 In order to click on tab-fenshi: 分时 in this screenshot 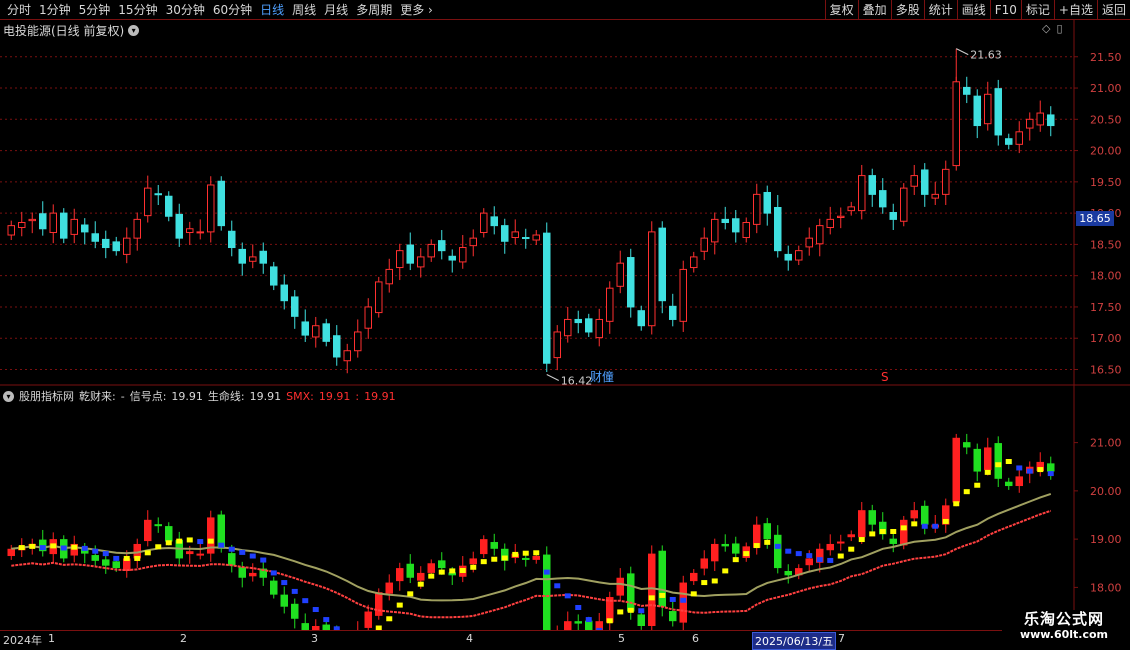, I will do `click(19, 10)`.